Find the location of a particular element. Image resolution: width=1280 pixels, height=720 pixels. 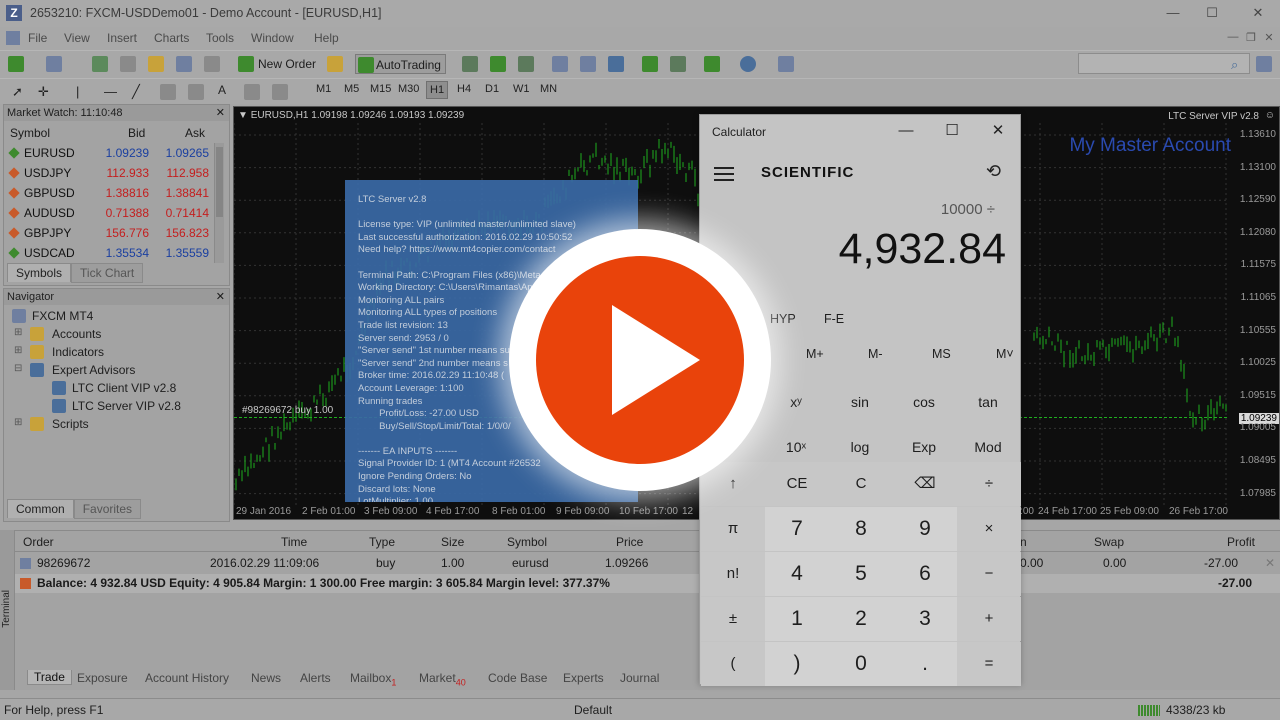

market-watch-row: EURUSD 1.09239 1.09265 is located at coordinates (115, 153).